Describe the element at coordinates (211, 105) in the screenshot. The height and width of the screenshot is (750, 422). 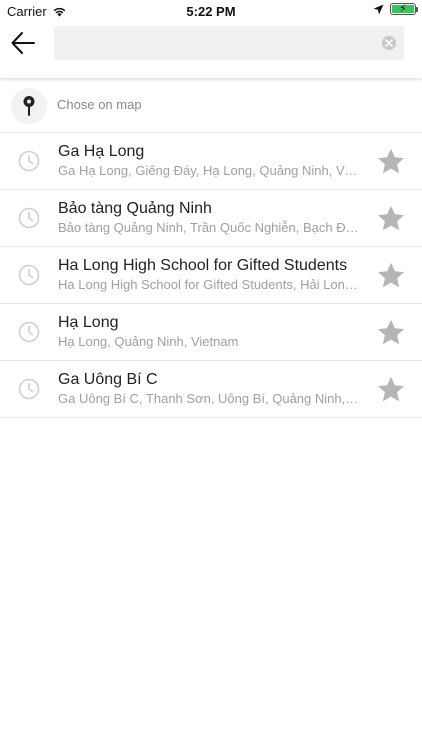
I see `choose-on-map-row: Chose on map` at that location.